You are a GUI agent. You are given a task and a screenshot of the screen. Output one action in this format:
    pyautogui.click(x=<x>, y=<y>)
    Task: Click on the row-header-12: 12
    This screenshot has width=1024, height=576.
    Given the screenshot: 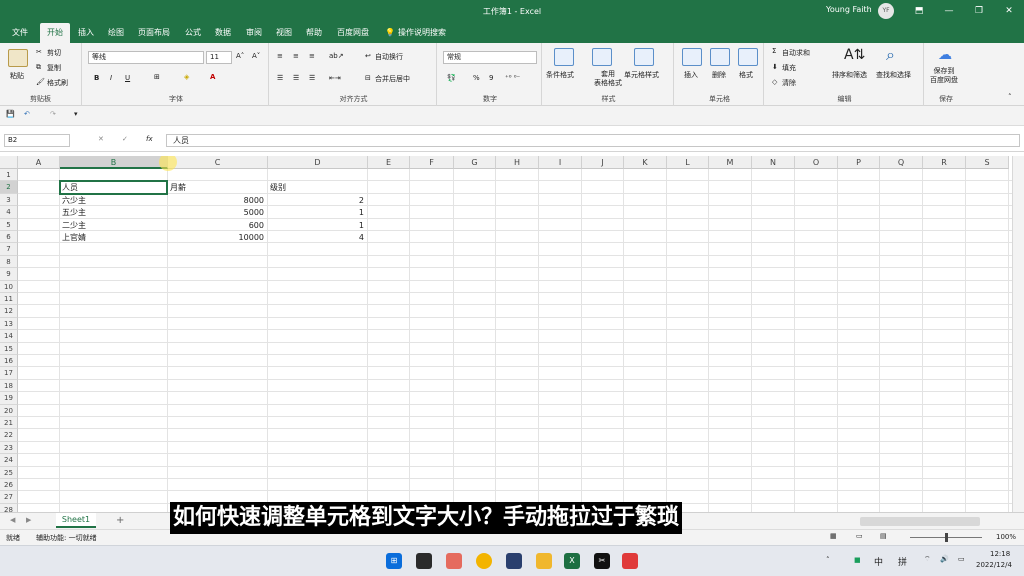 What is the action you would take?
    pyautogui.click(x=9, y=311)
    